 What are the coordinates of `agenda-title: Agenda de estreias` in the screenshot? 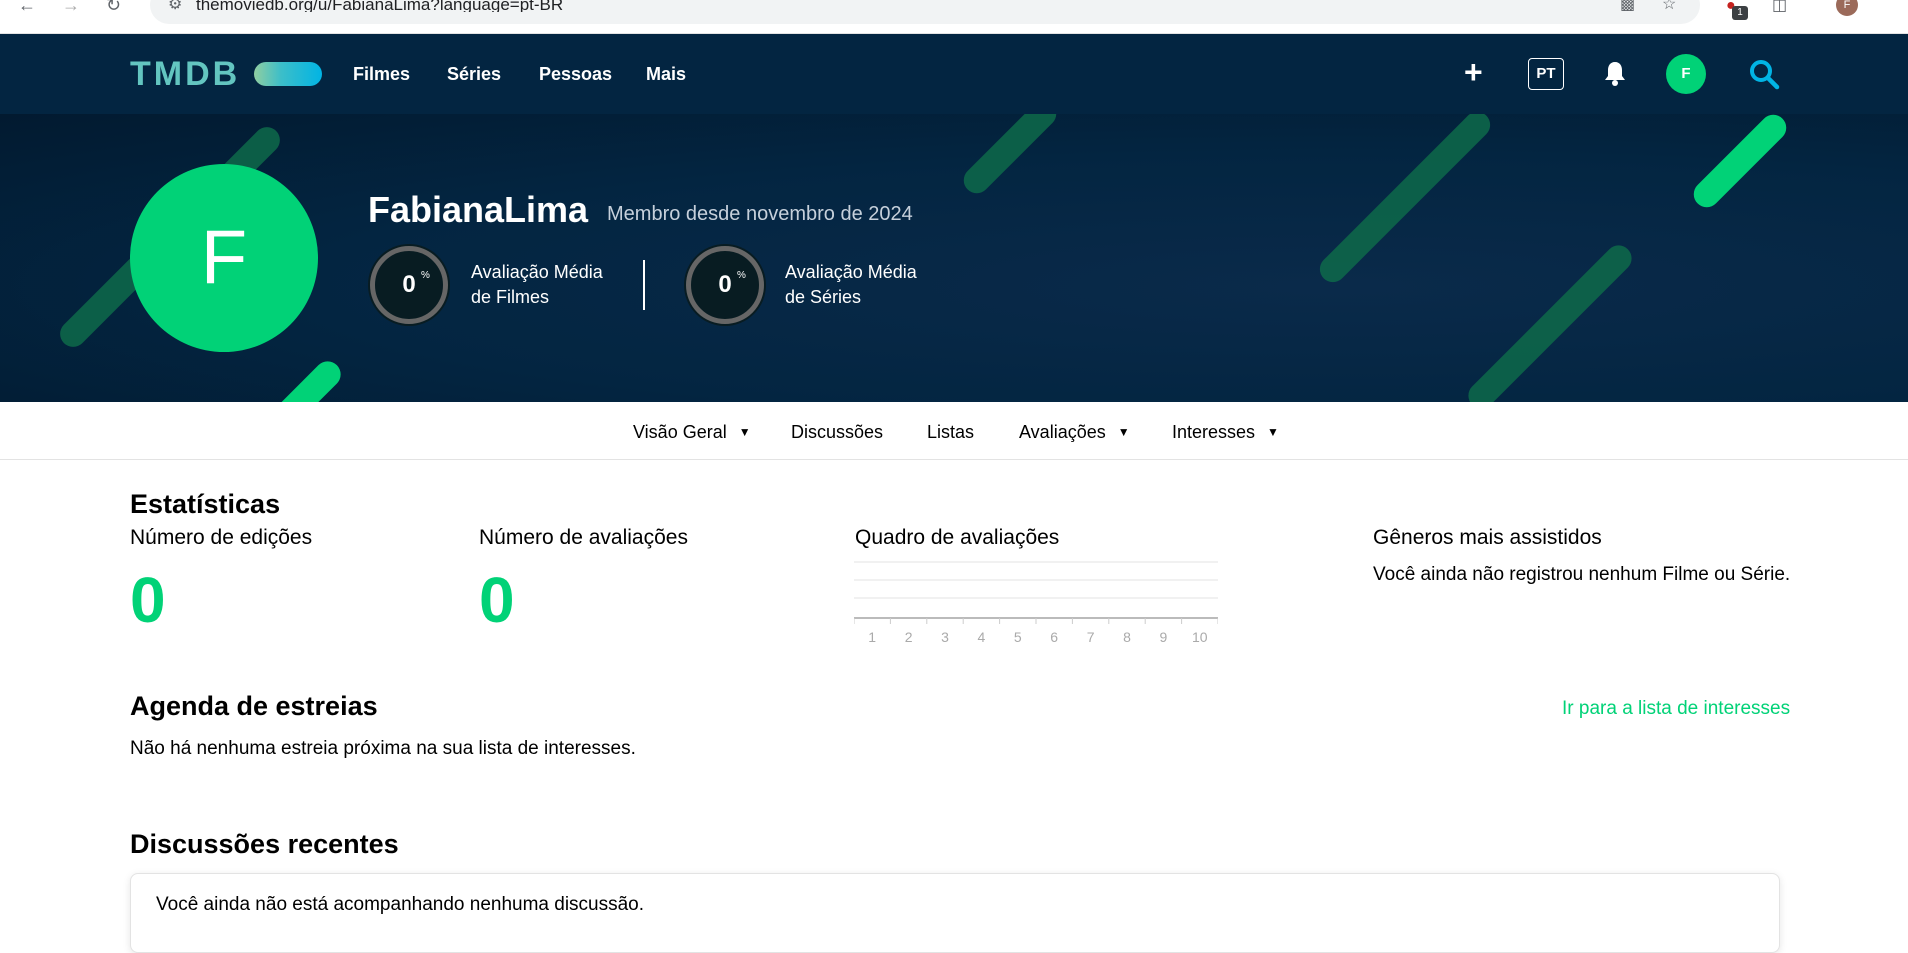 It's located at (254, 706).